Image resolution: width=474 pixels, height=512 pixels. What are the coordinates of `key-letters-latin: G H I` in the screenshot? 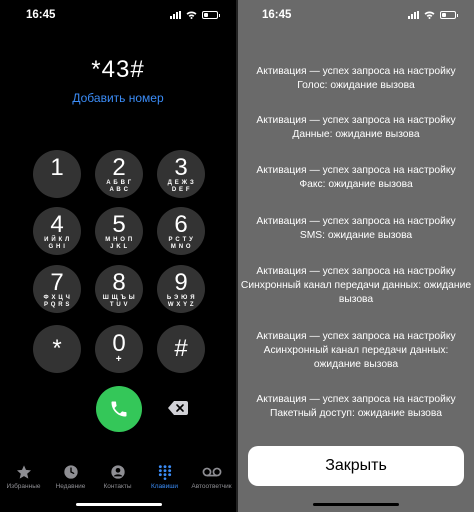 It's located at (57, 247).